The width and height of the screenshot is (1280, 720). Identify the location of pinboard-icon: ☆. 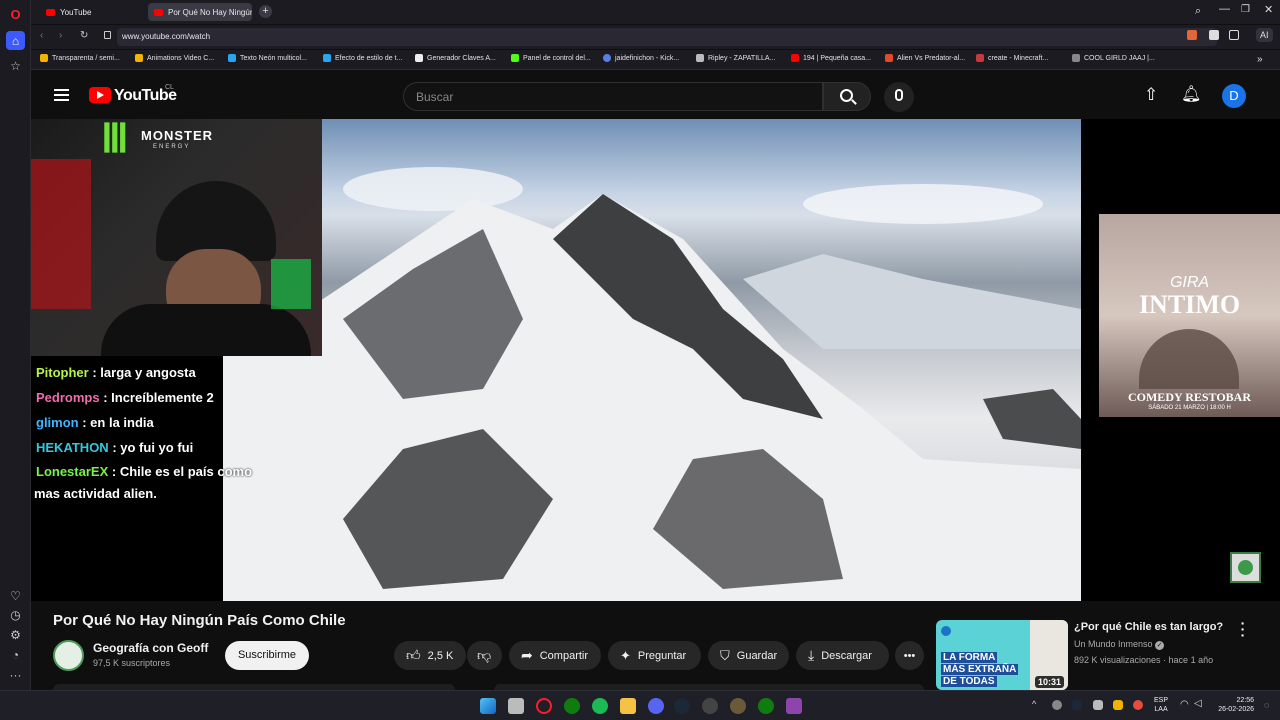
(15, 65).